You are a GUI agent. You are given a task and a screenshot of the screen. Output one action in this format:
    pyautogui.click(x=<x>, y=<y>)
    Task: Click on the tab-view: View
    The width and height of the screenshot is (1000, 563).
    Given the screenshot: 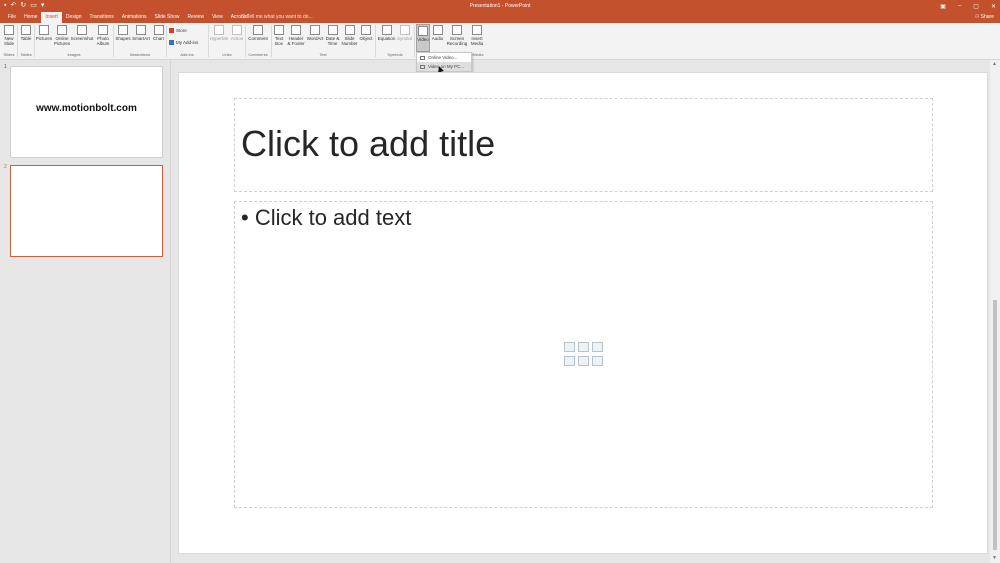 What is the action you would take?
    pyautogui.click(x=217, y=17)
    